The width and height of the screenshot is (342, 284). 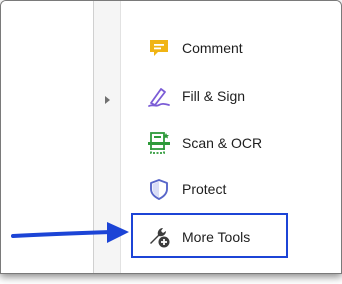 I want to click on tool-comment: Comment, so click(x=194, y=48).